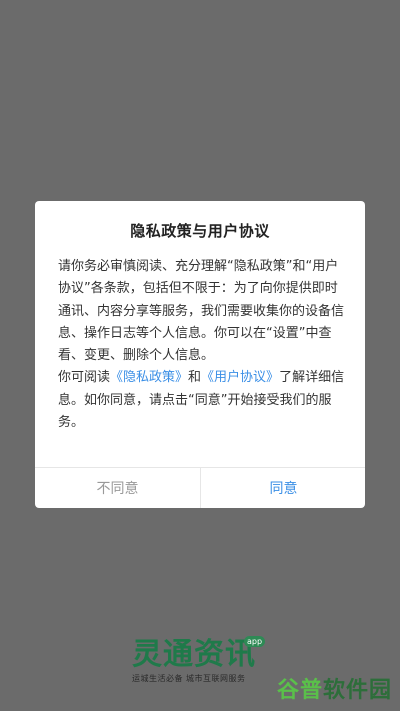 The height and width of the screenshot is (711, 400). Describe the element at coordinates (194, 654) in the screenshot. I see `brand-name: 灵通资讯` at that location.